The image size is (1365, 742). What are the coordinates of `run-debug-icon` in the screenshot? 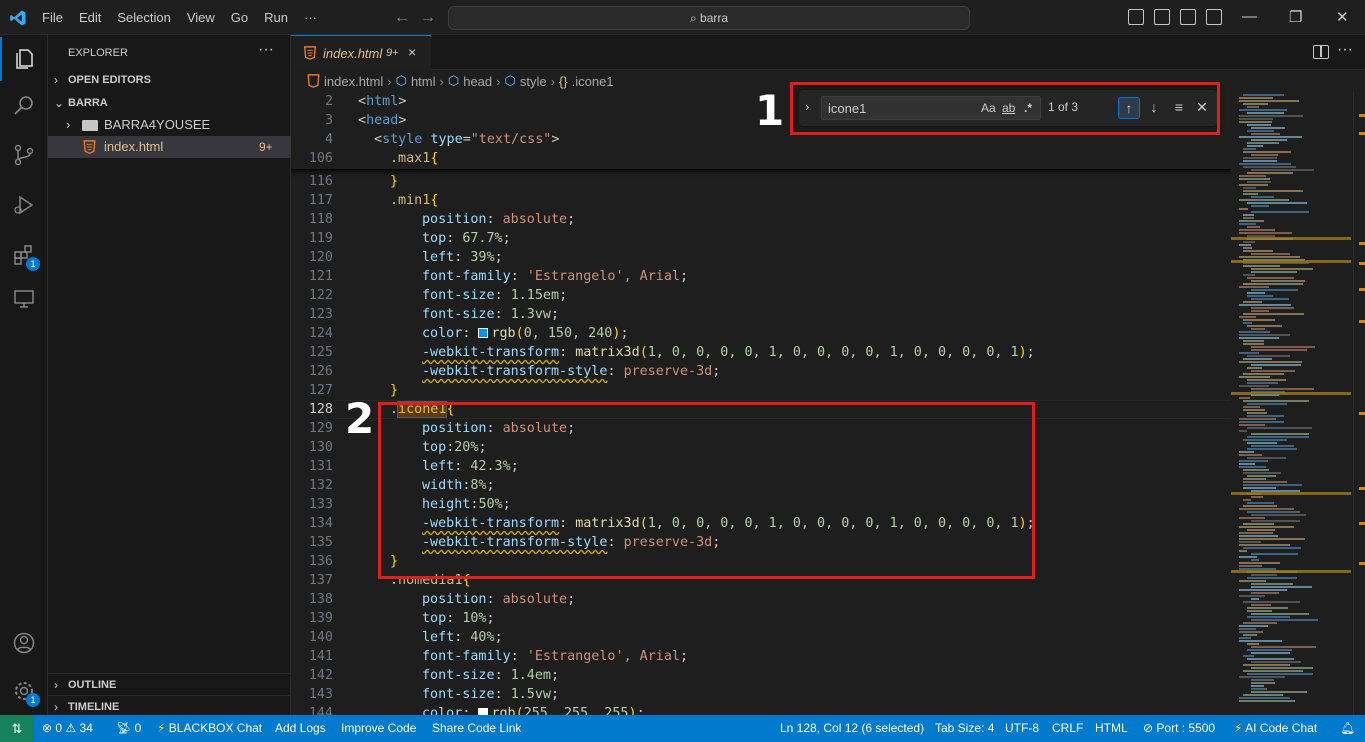 It's located at (24, 205).